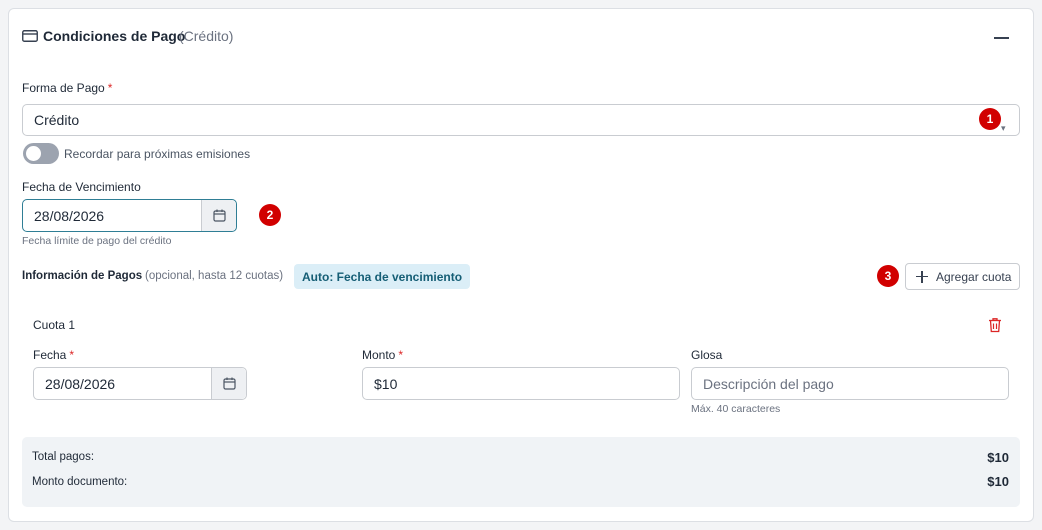 This screenshot has height=530, width=1042. What do you see at coordinates (63, 457) in the screenshot?
I see `total-pagos-label: Total pagos:` at bounding box center [63, 457].